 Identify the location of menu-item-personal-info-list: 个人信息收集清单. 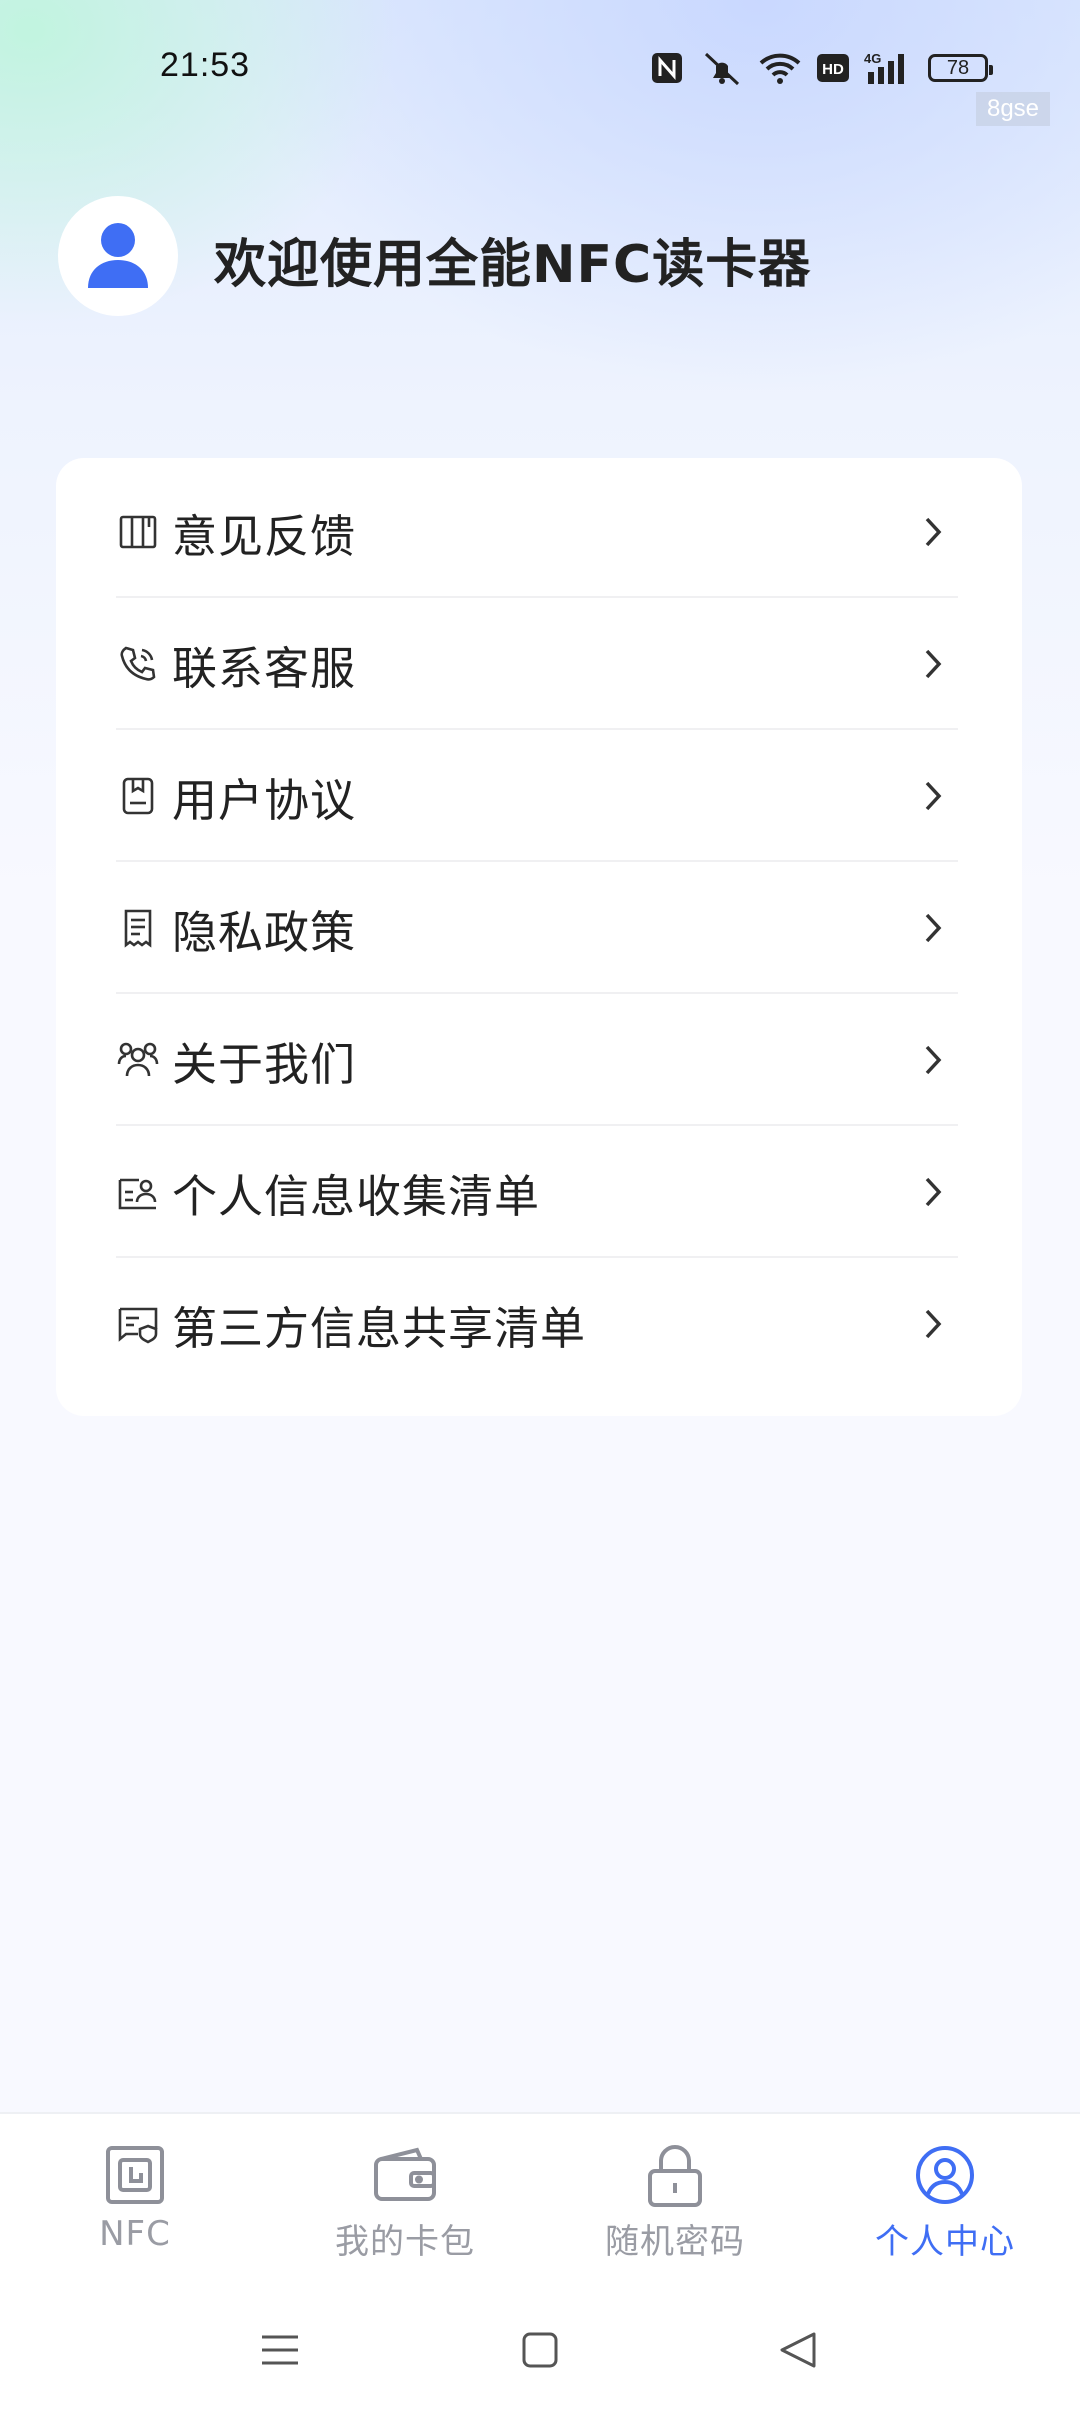
(537, 1192).